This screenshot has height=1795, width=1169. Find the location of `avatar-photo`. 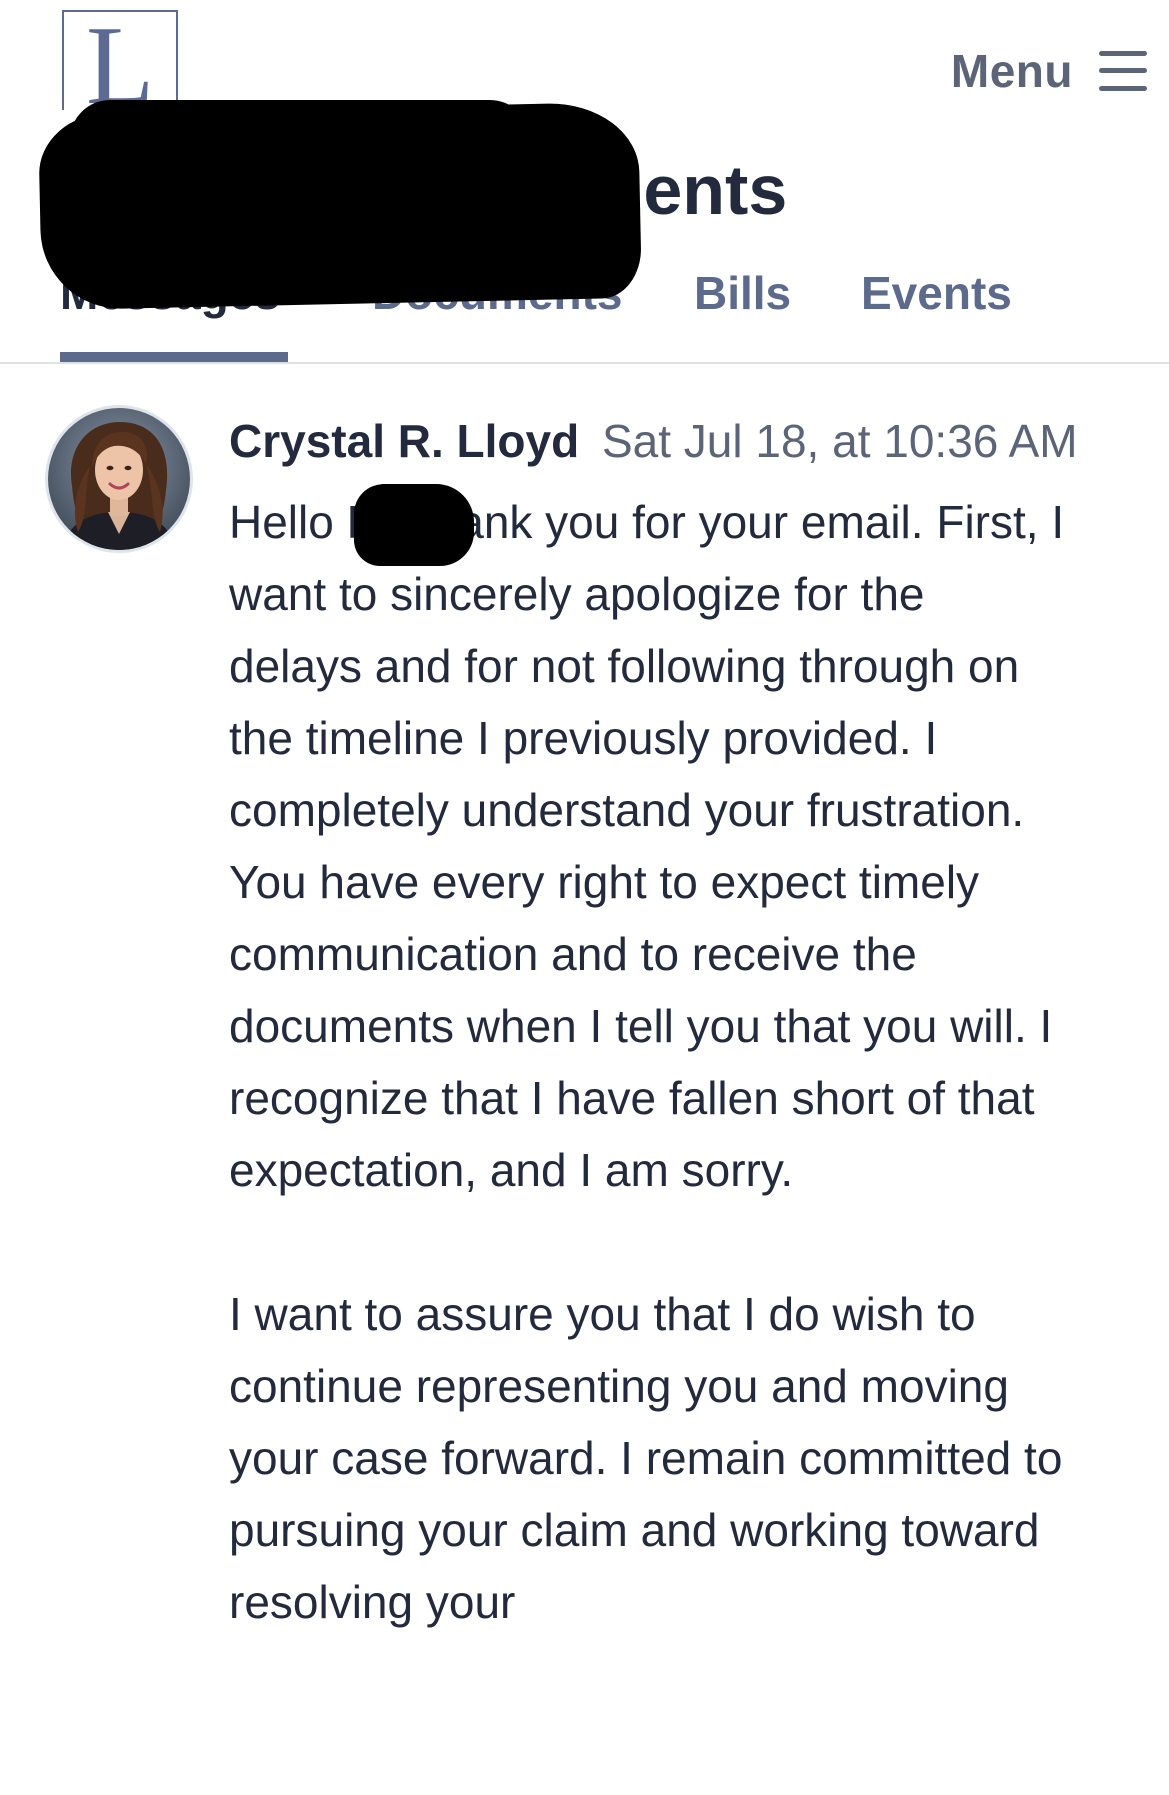

avatar-photo is located at coordinates (119, 479).